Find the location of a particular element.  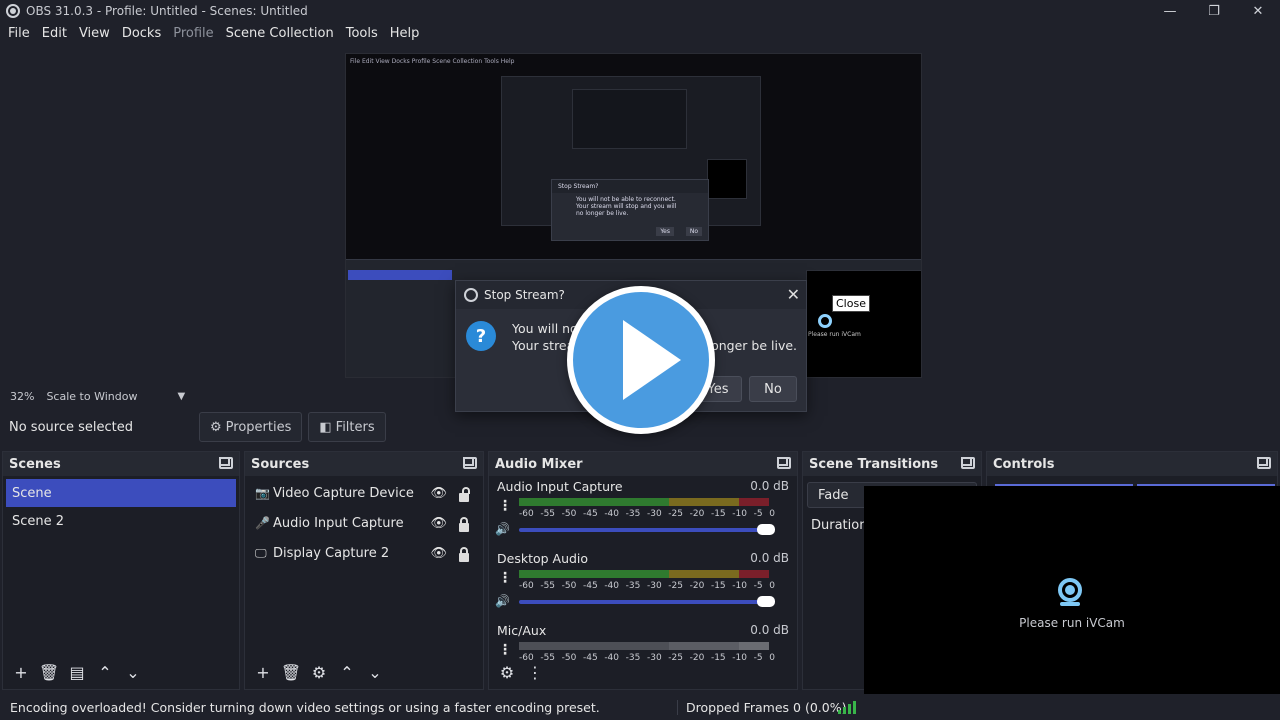

zoom-level: 32% is located at coordinates (22, 396).